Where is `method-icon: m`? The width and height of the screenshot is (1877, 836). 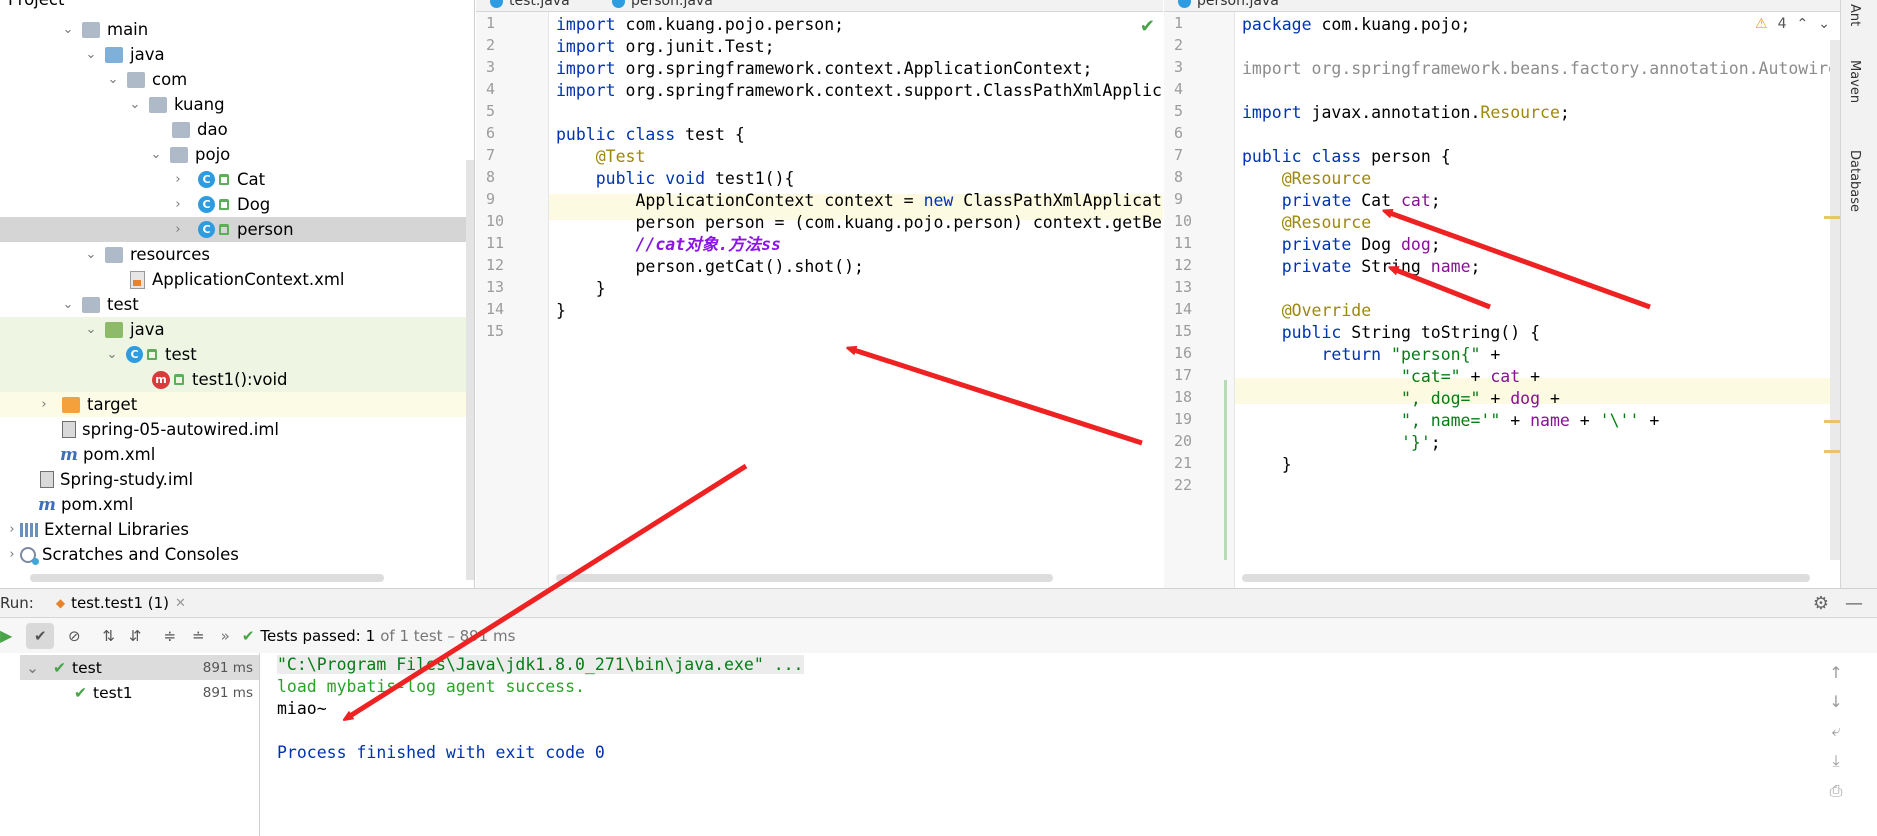
method-icon: m is located at coordinates (161, 379).